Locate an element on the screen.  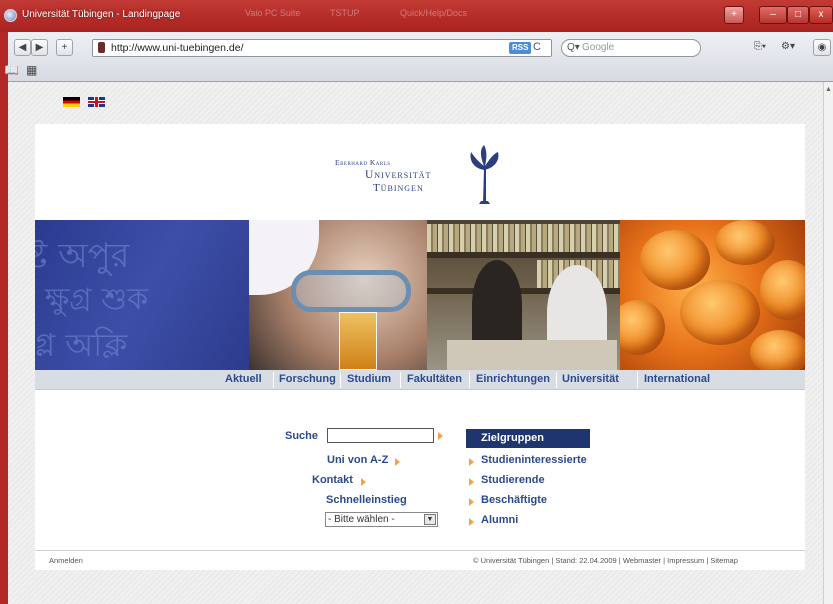
banner-manuscript-image: ষ্ট অপুর ক্ষুগ্র শুক স্বগ্ল অক্লি is located at coordinates (142, 295).